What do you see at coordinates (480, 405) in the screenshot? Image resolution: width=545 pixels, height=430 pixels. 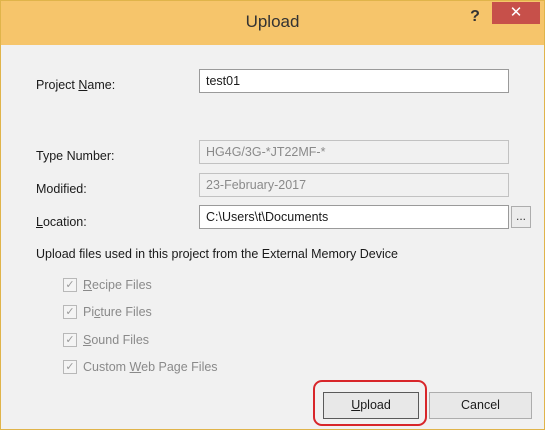 I see `cancel-button: Cancel` at bounding box center [480, 405].